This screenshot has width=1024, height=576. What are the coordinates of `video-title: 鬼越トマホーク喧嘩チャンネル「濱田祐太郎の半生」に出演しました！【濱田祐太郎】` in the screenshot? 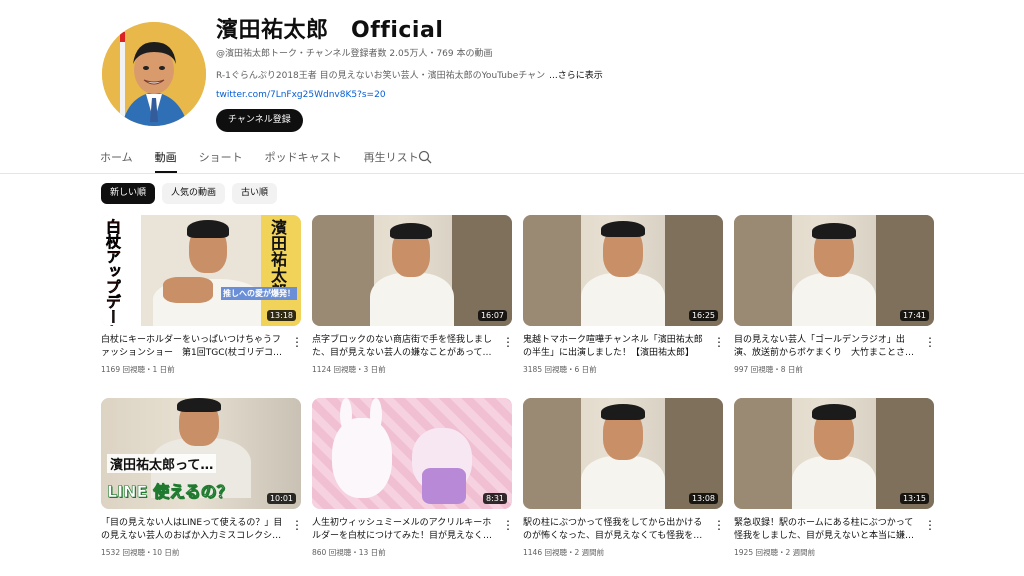 It's located at (615, 347).